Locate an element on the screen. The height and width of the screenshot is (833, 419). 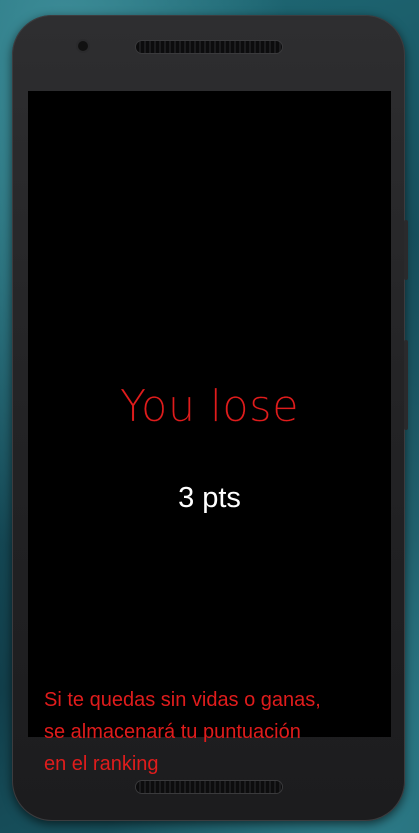
hint-line-2: se almacenará tu puntuación is located at coordinates (172, 732).